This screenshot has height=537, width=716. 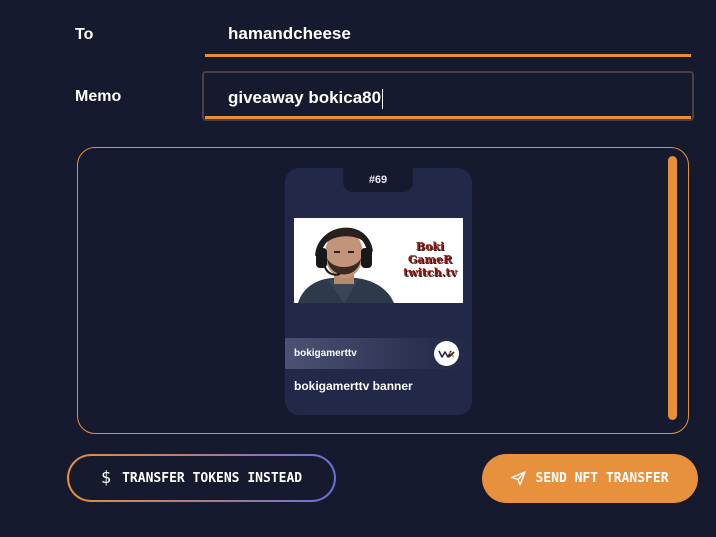 I want to click on send-nft-transfer-button: SEND NFT TRANSFER, so click(x=590, y=478).